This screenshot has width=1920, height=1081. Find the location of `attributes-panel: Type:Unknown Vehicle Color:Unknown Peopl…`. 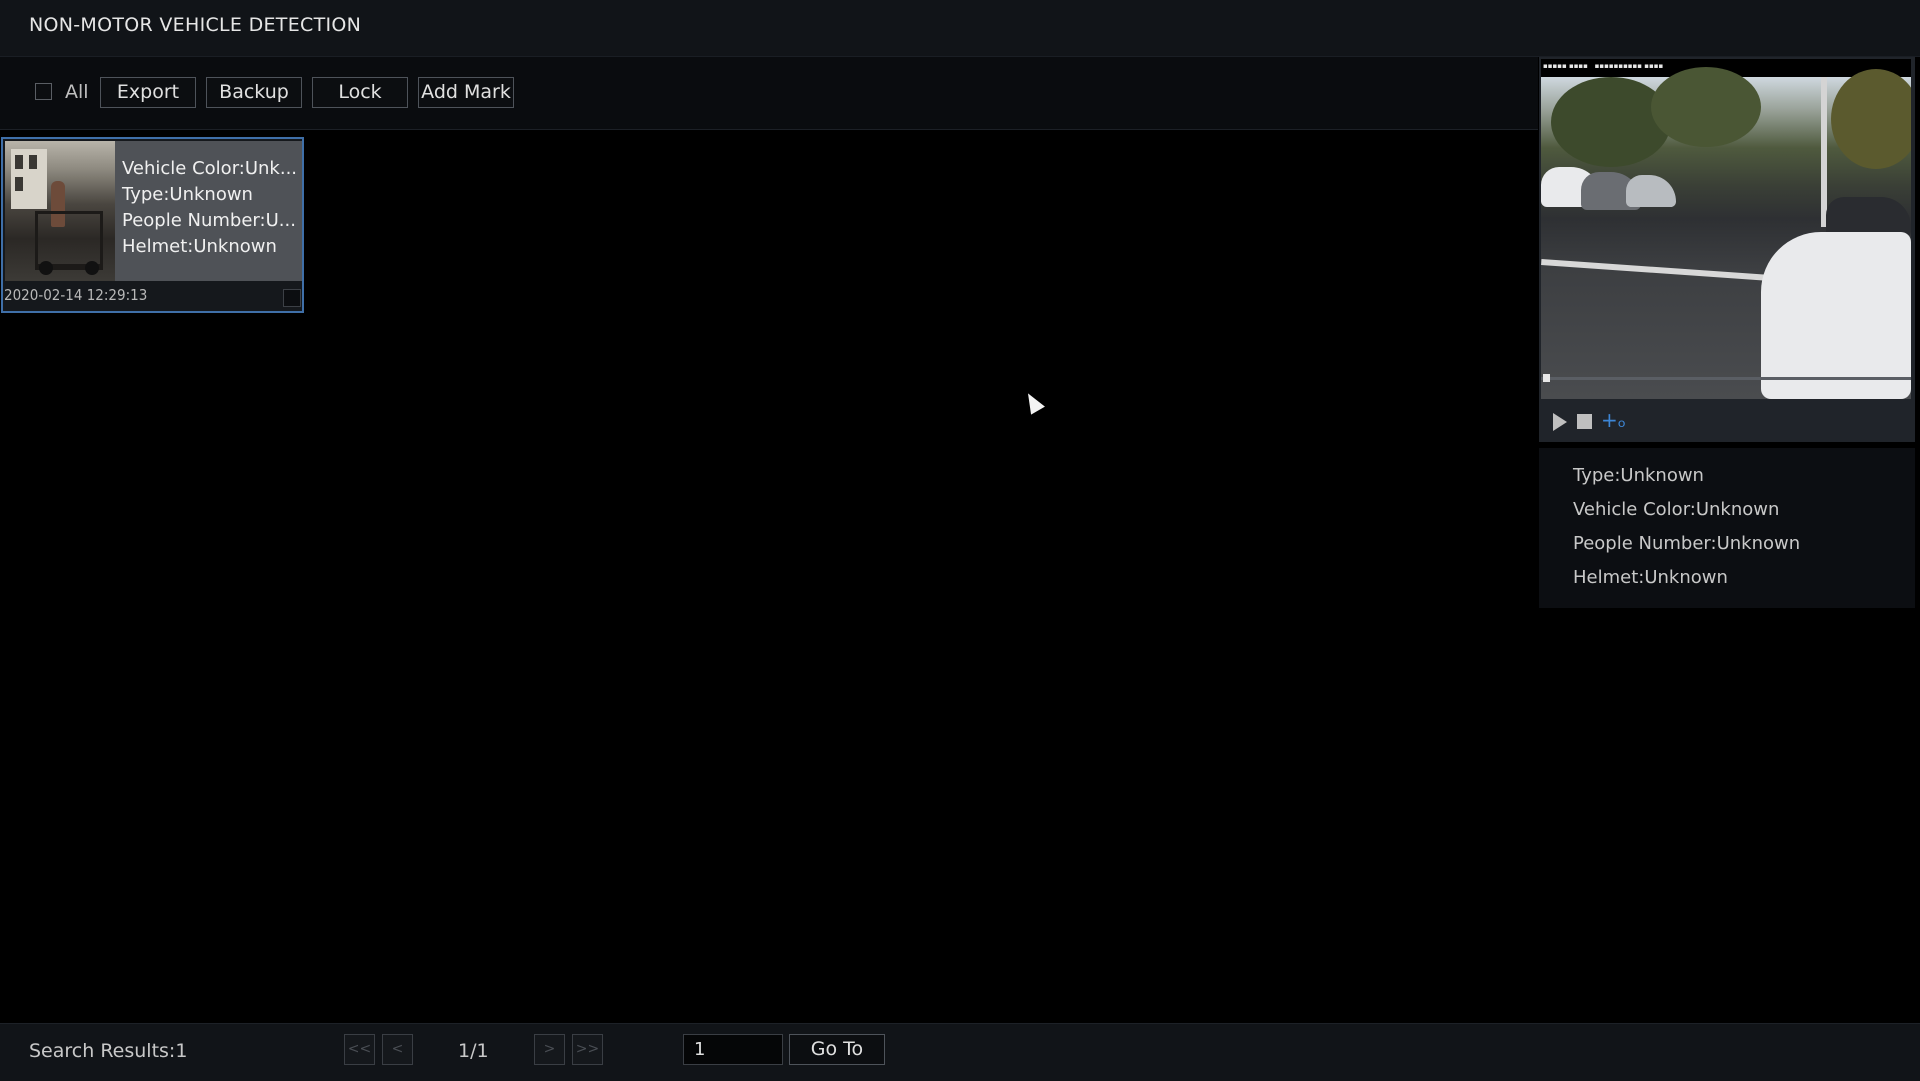

attributes-panel: Type:Unknown Vehicle Color:Unknown Peopl… is located at coordinates (1727, 528).